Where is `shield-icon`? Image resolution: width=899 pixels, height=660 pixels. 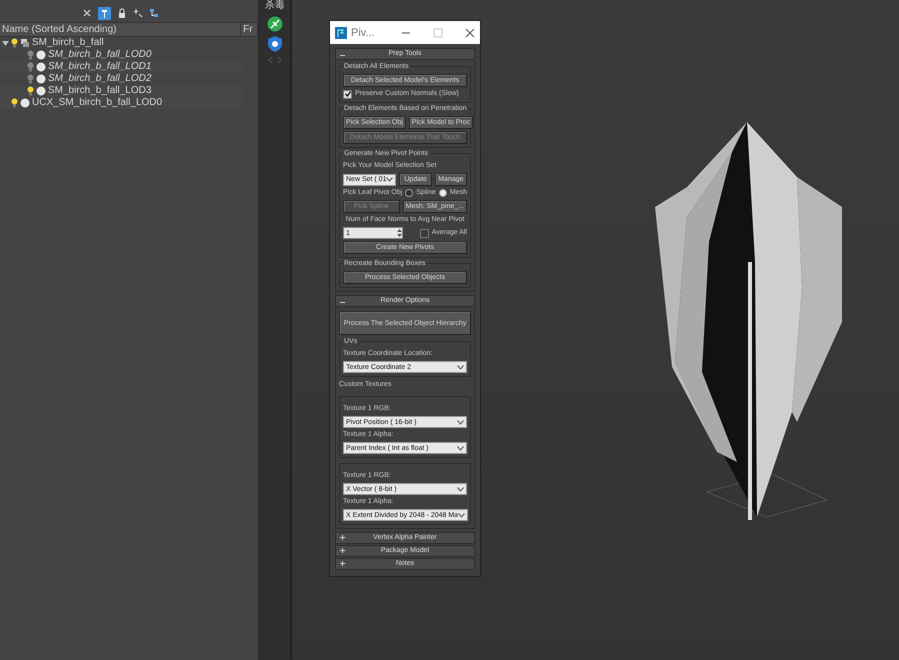
shield-icon is located at coordinates (275, 44).